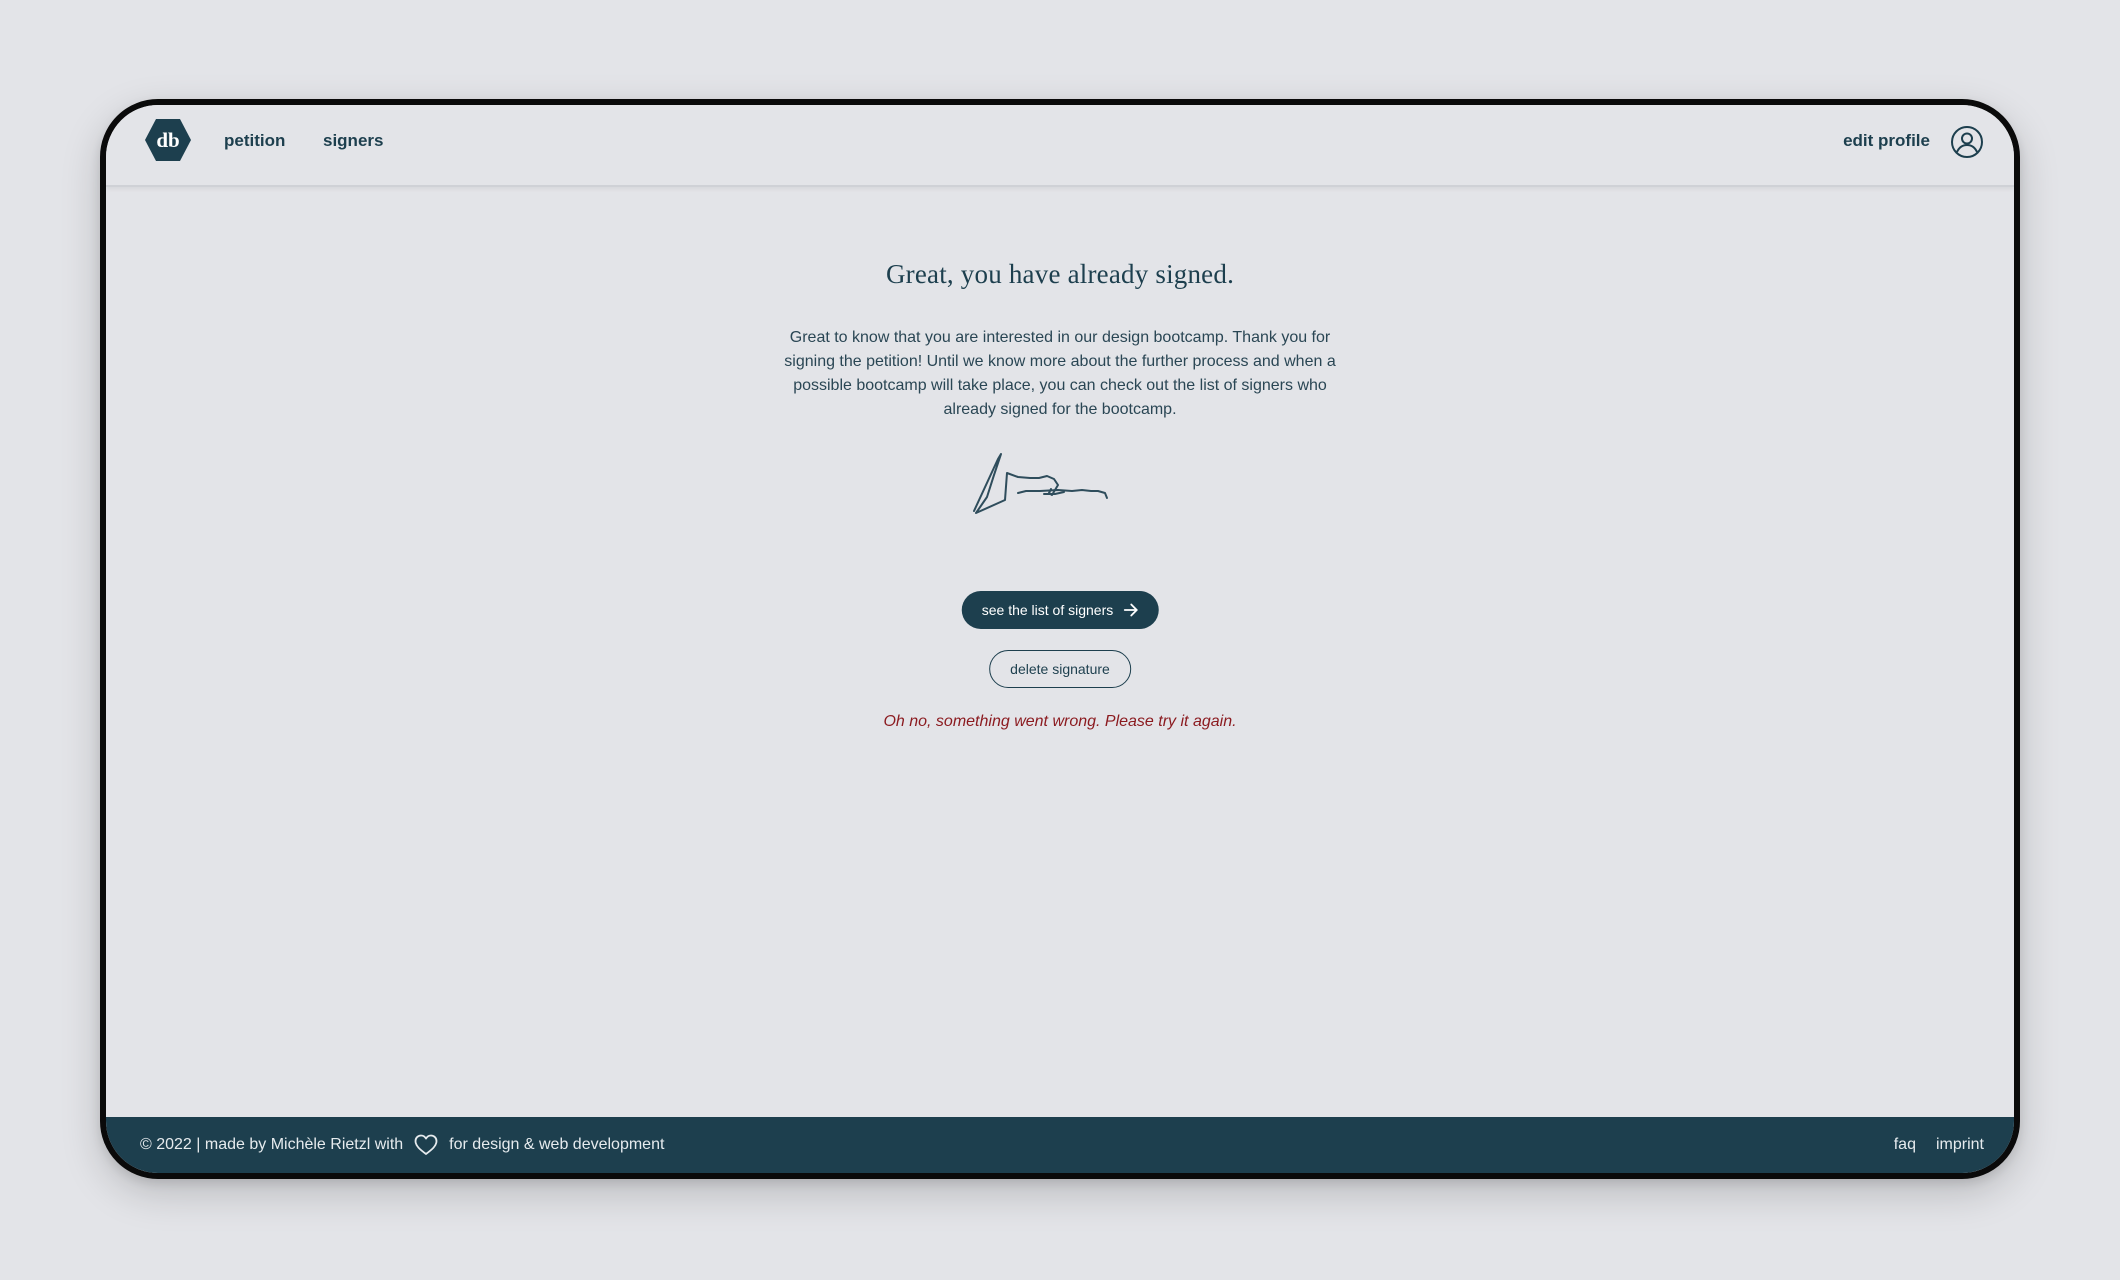 The height and width of the screenshot is (1280, 2120). What do you see at coordinates (353, 141) in the screenshot?
I see `nav-signers-link: signers` at bounding box center [353, 141].